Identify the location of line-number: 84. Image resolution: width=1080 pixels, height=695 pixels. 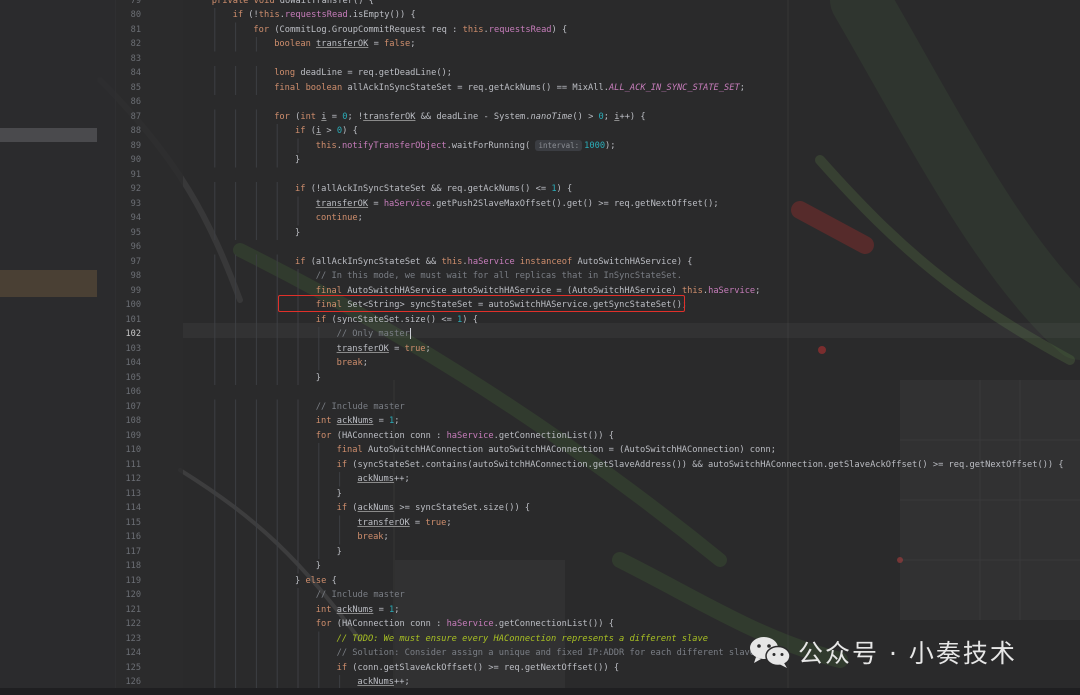
(128, 73).